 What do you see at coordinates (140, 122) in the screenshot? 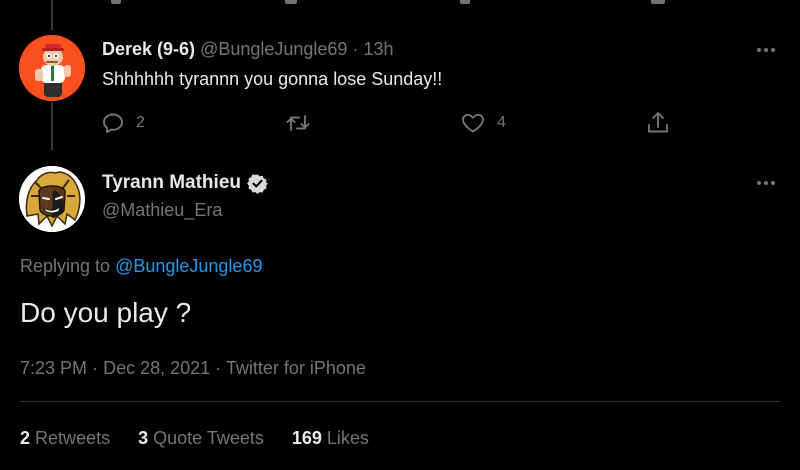
I see `reply-count: 2` at bounding box center [140, 122].